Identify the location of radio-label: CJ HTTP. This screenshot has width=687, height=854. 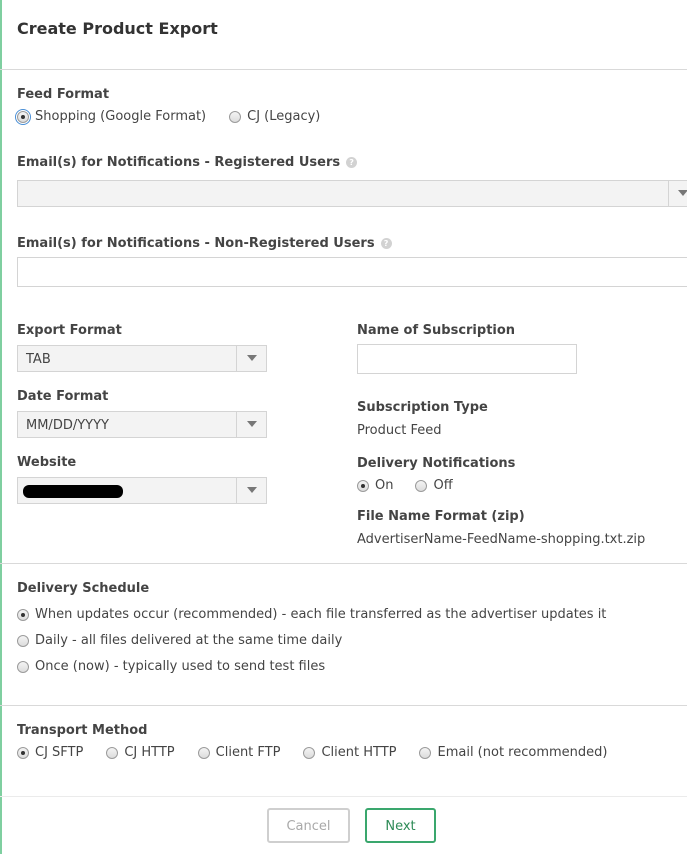
(149, 752).